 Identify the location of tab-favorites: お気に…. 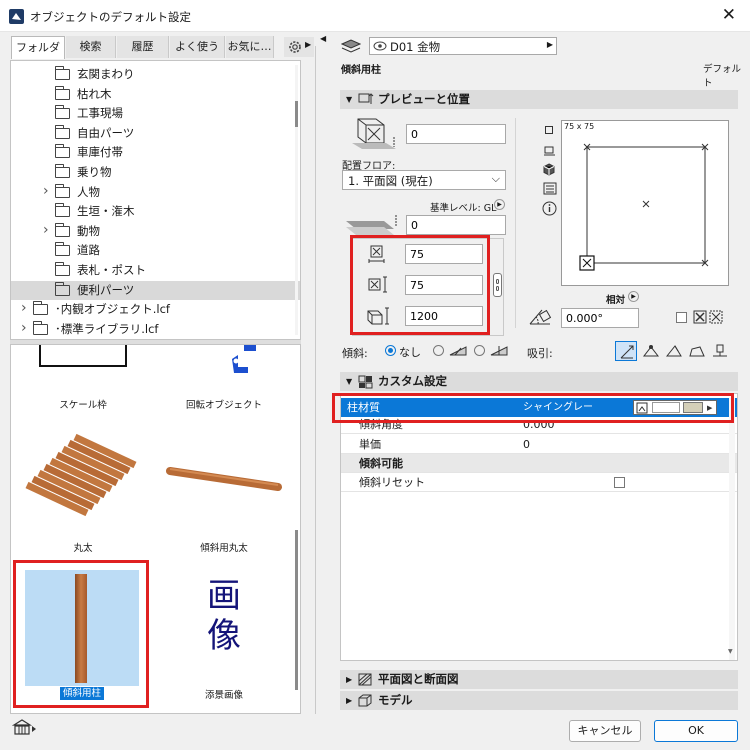
(250, 47).